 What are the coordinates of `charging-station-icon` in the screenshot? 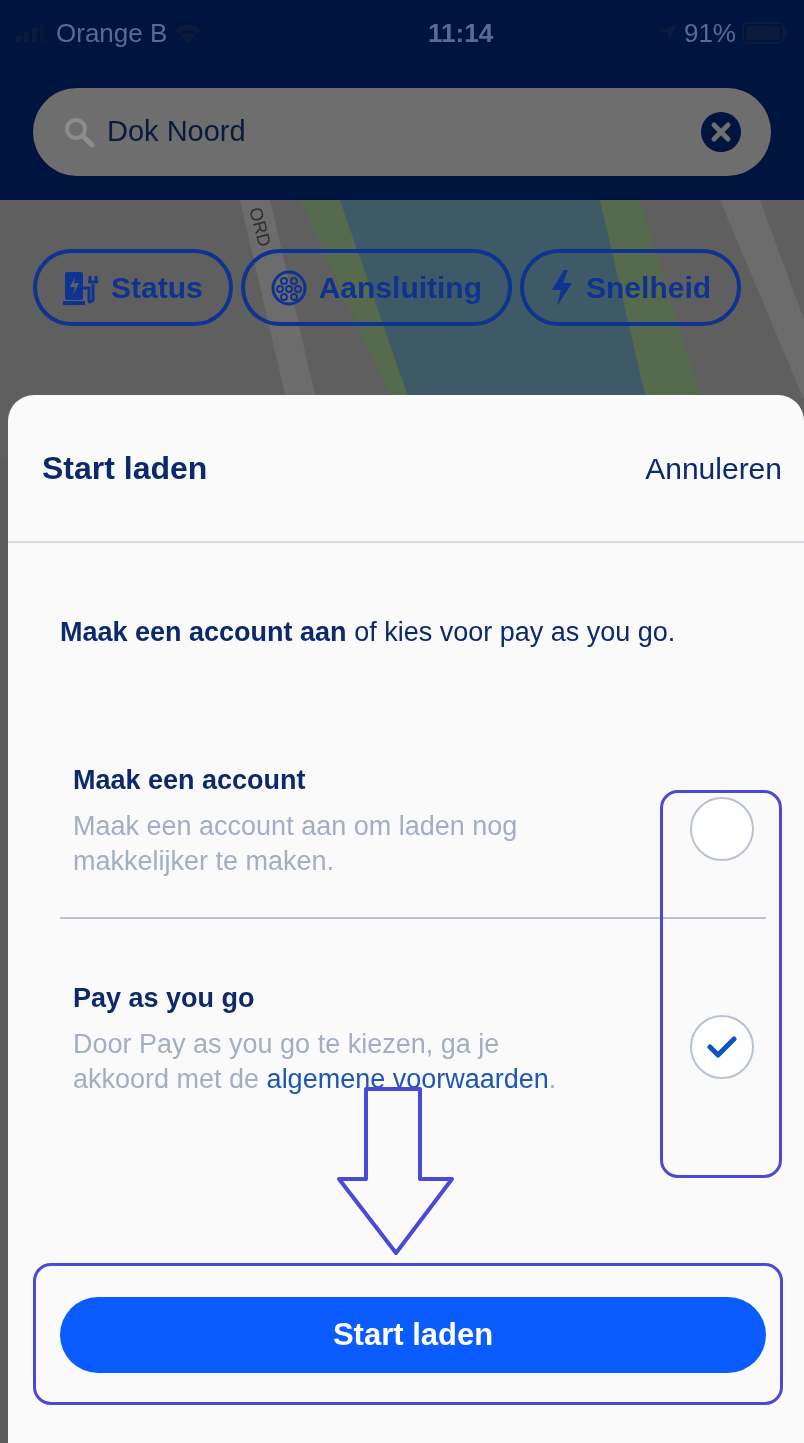 It's located at (81, 287).